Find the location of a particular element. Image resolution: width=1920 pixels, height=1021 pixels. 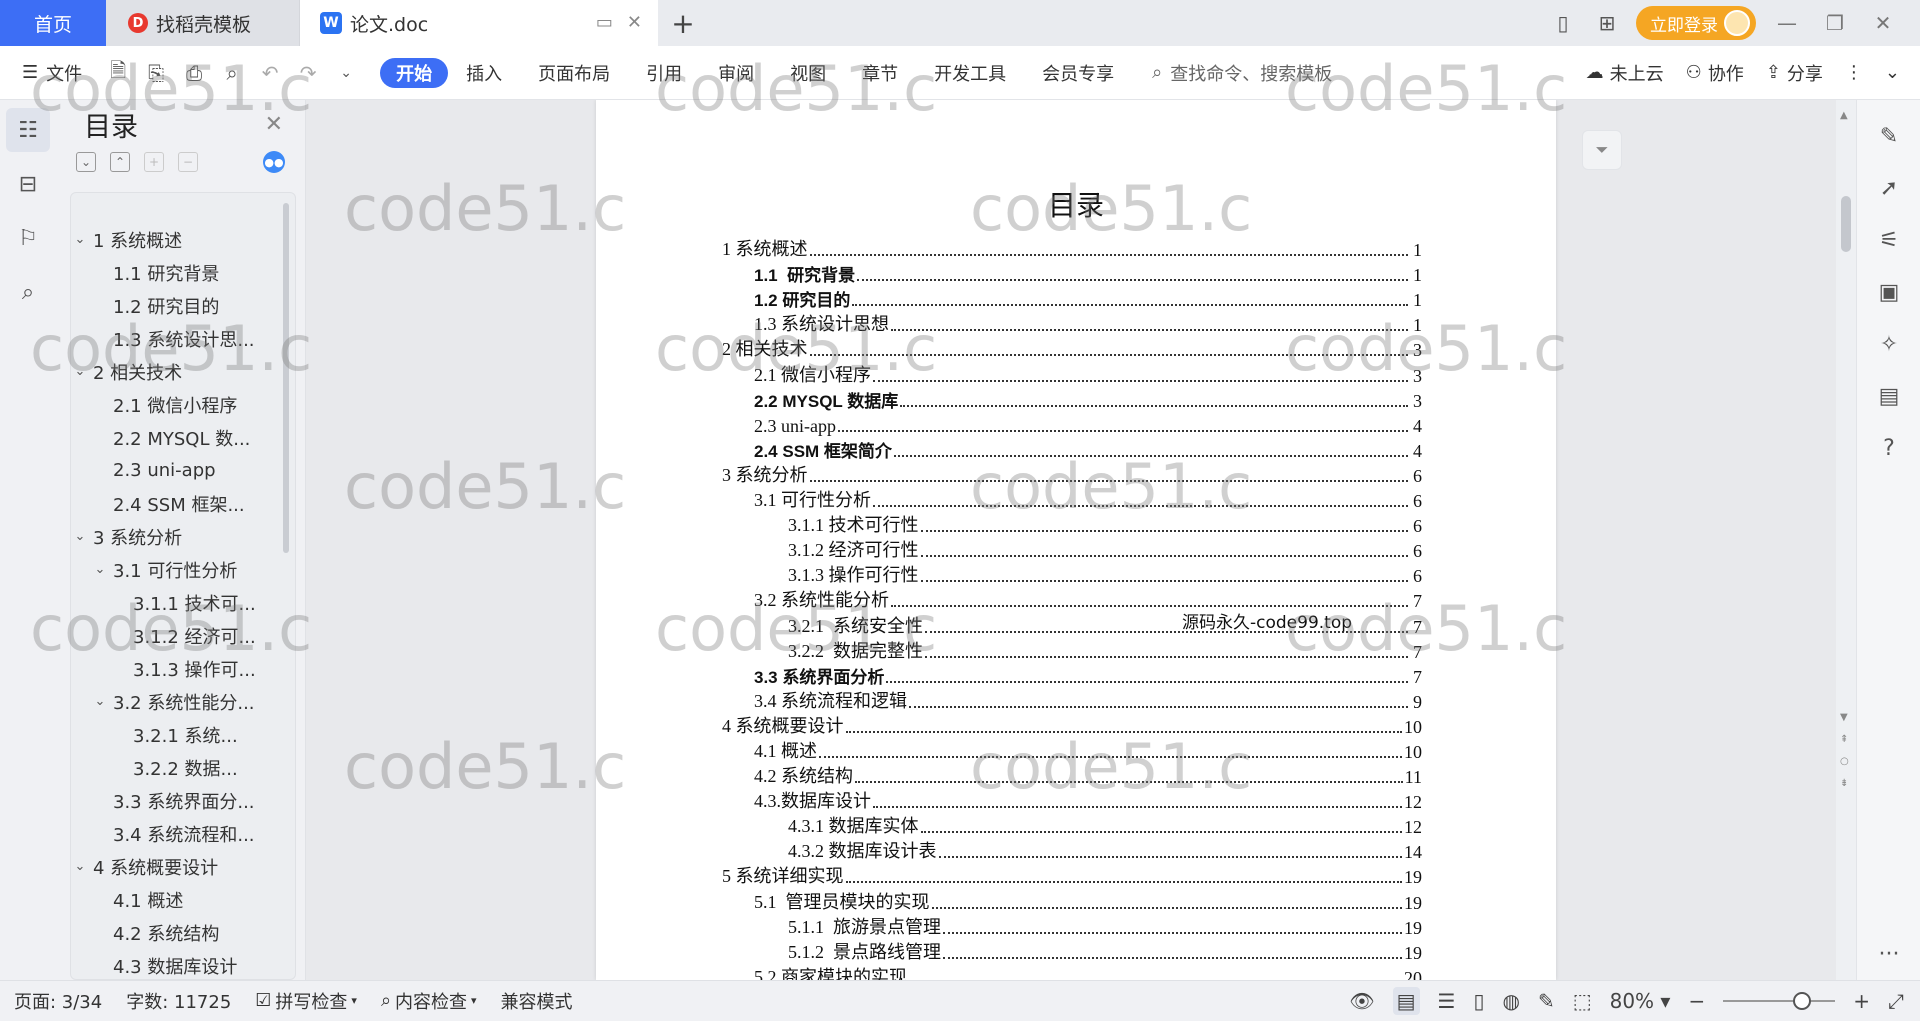

zoom-out-icon: − is located at coordinates (1696, 1001).